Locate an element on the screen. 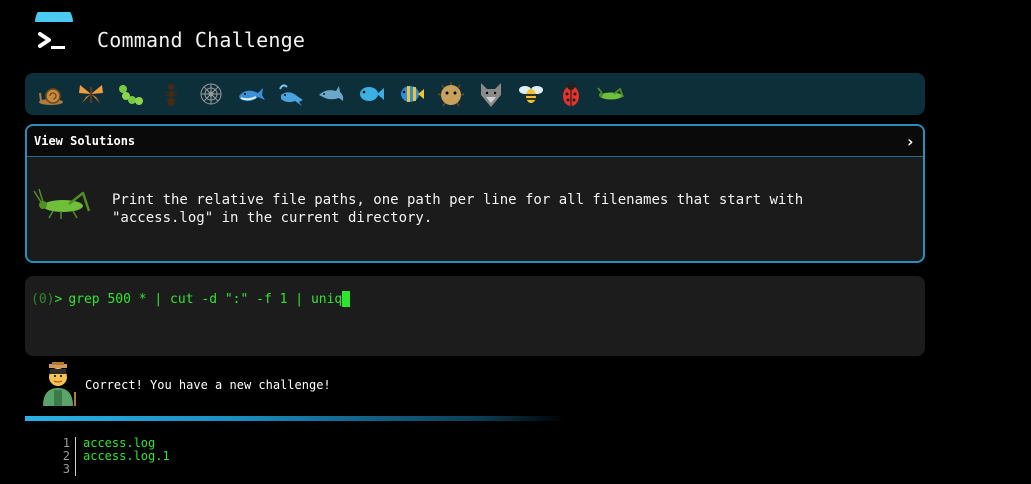 The height and width of the screenshot is (484, 1031). feedback: Correct! You have a new challenge! is located at coordinates (286, 386).